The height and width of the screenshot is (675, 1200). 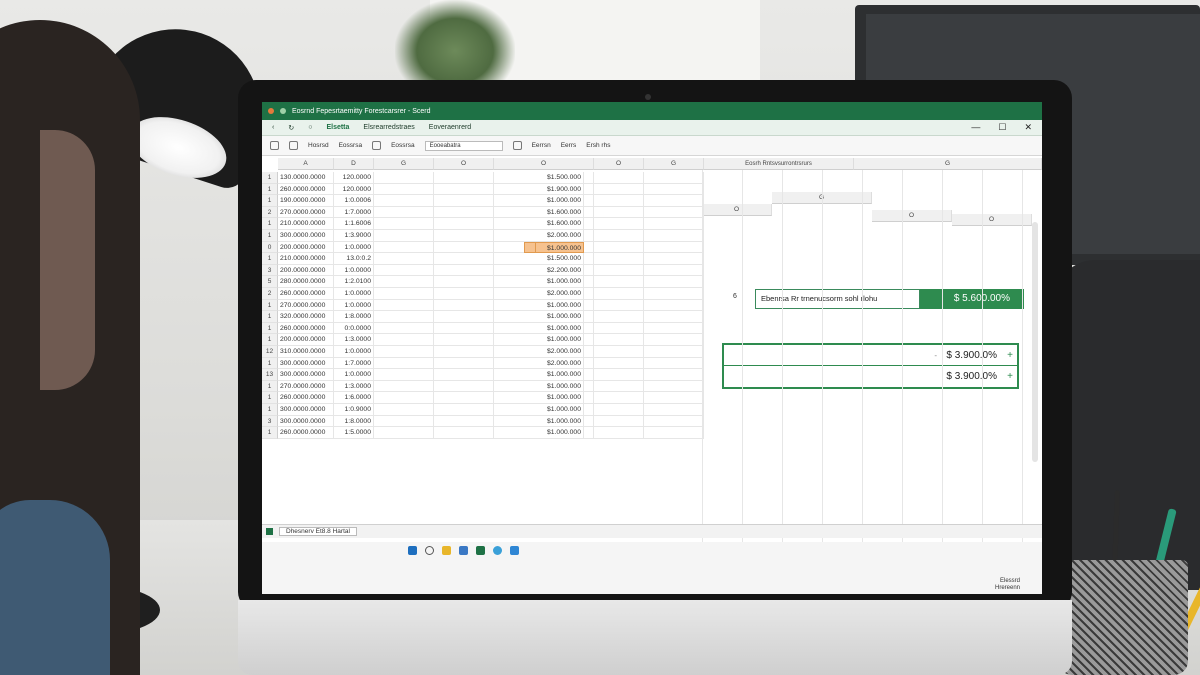 What do you see at coordinates (463, 145) in the screenshot?
I see `name-box-input: Eooeabatra` at bounding box center [463, 145].